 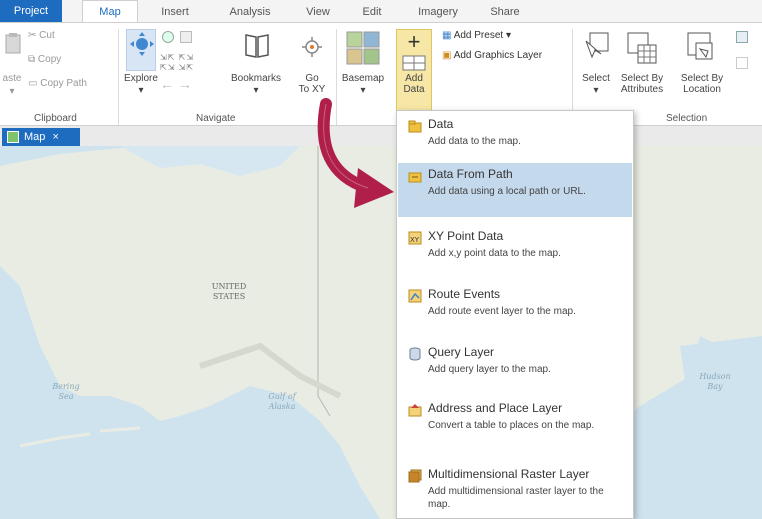 I want to click on menu-item-title: Route Events, so click(x=464, y=294).